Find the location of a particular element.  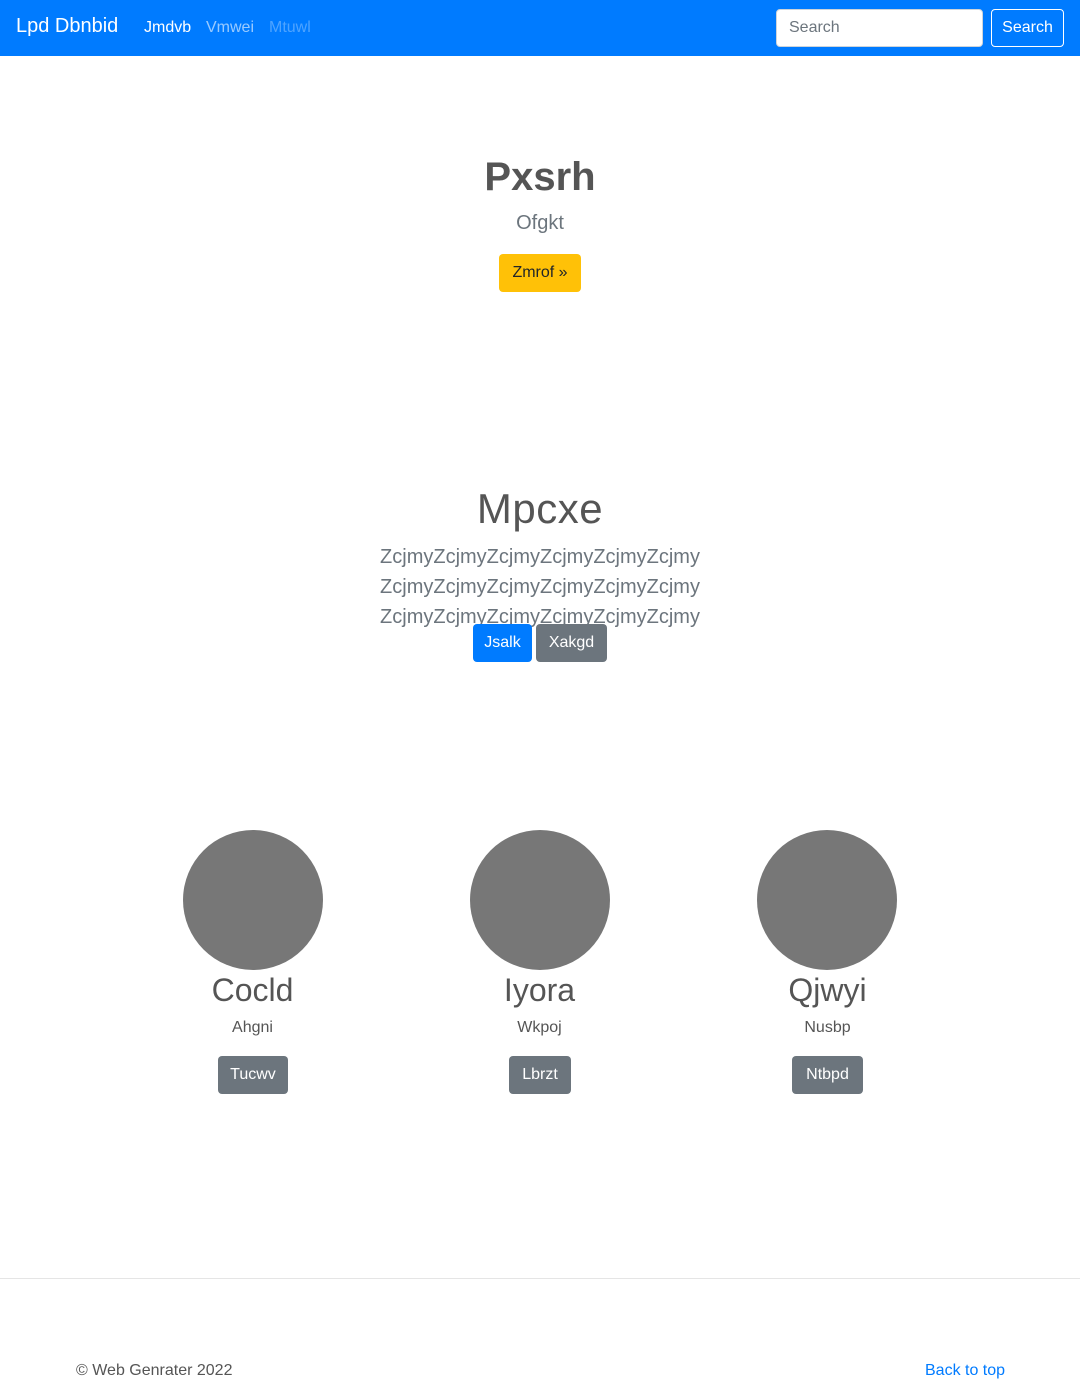

hero-title: Pxsrh is located at coordinates (540, 177).